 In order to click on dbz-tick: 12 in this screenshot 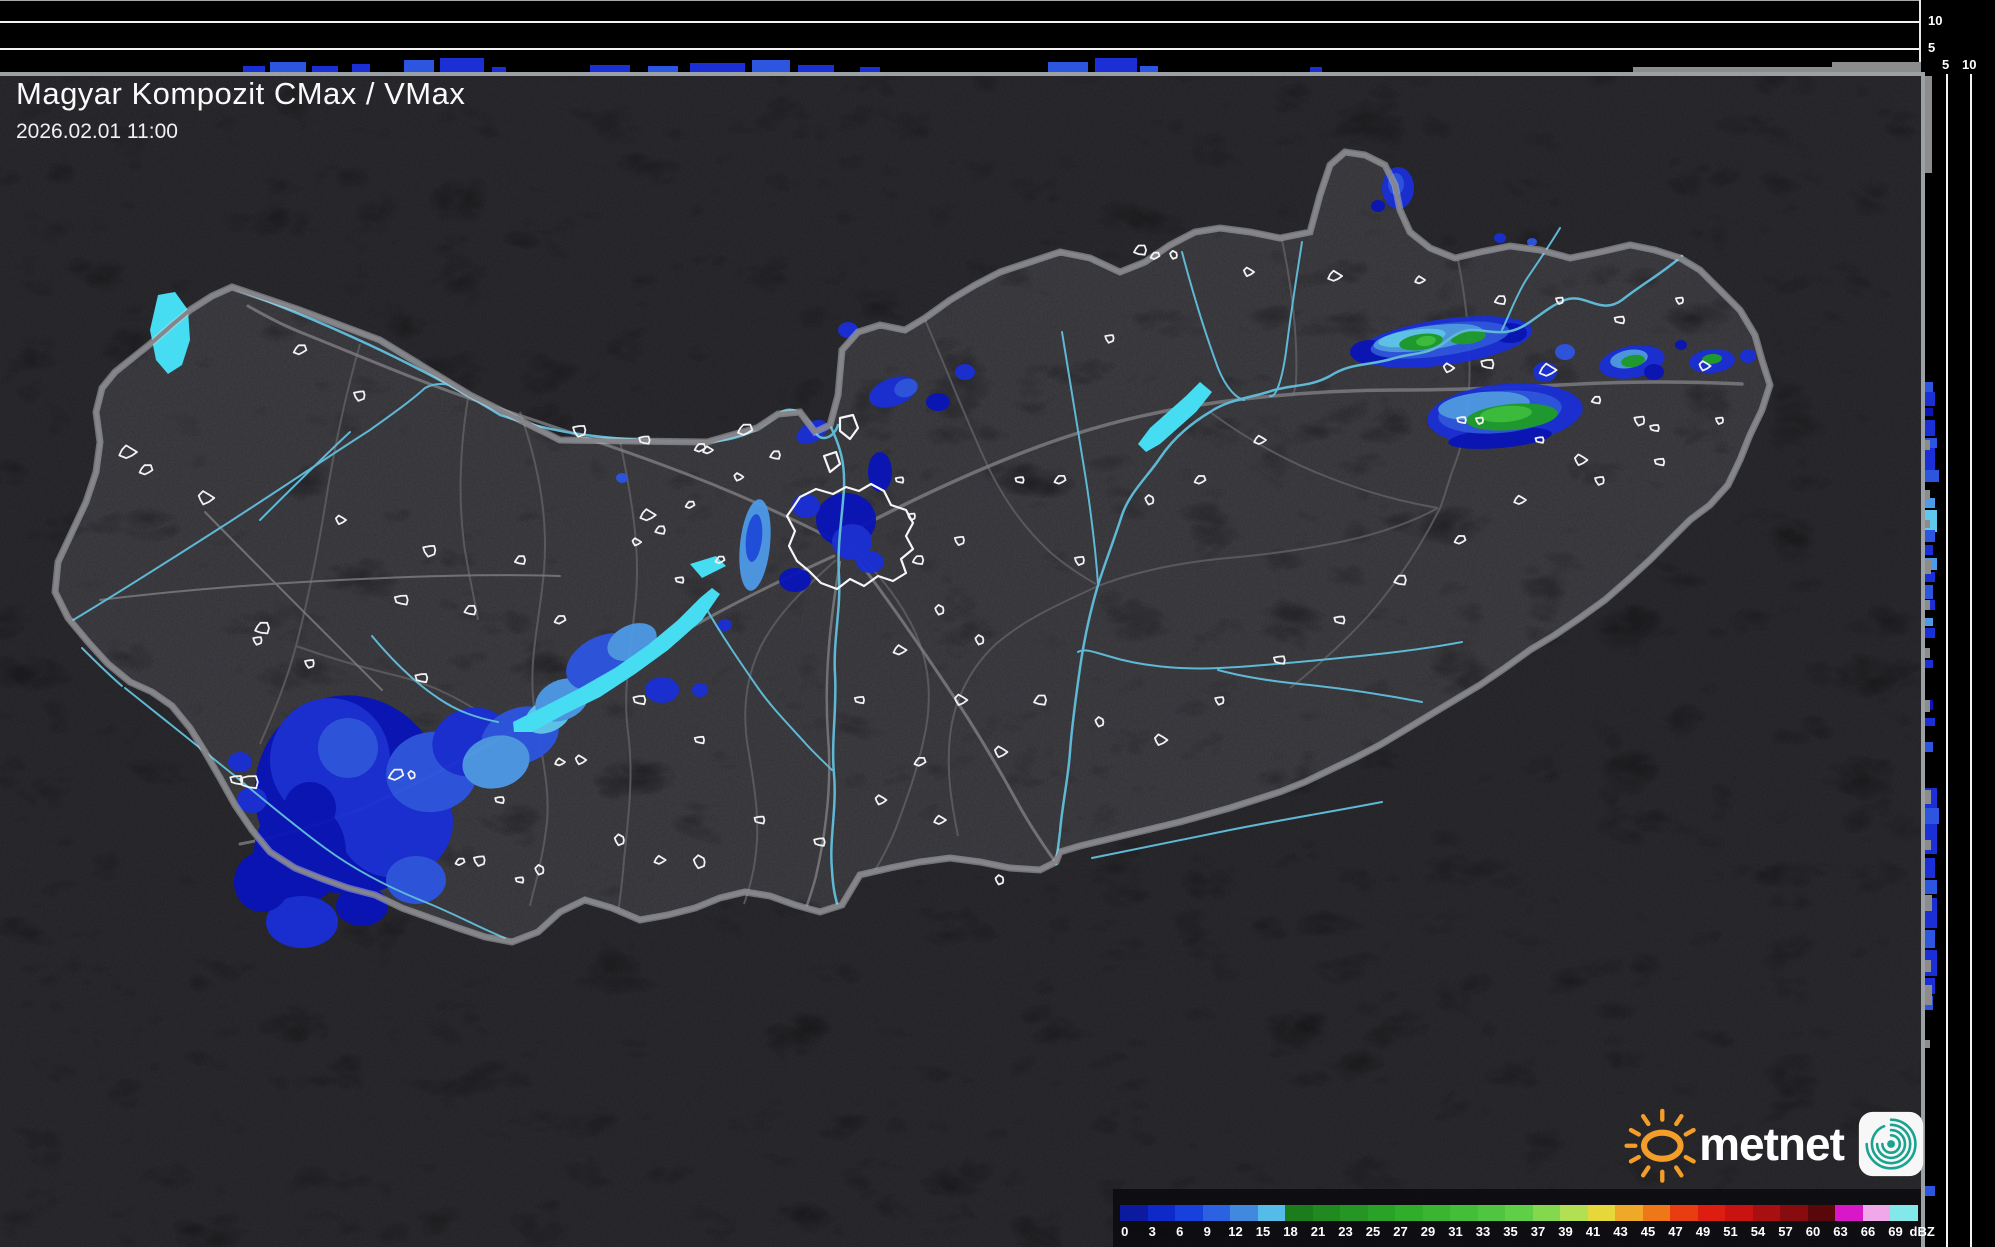, I will do `click(1235, 1231)`.